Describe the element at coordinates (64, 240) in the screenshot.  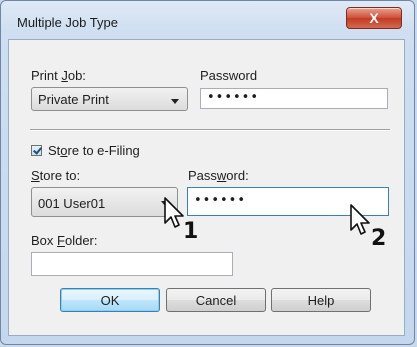
I see `box-folder-label: Box Folder:` at that location.